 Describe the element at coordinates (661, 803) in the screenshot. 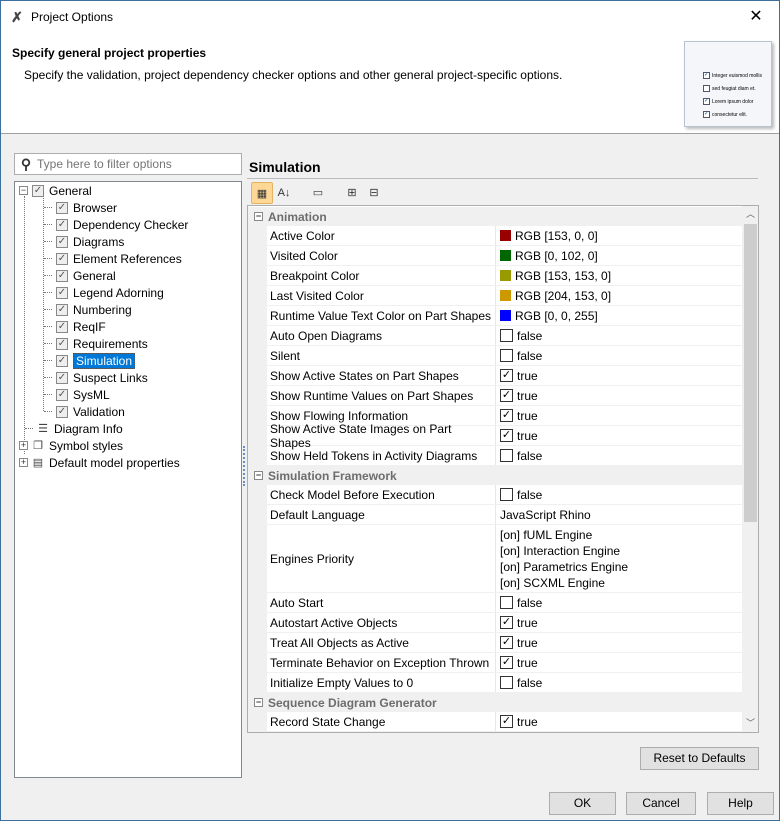

I see `cancel-button: Cancel` at that location.